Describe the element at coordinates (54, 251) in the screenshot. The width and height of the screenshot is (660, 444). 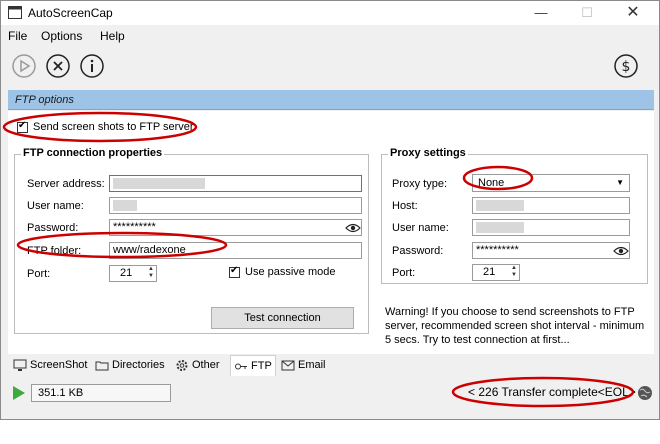
I see `ftp-folder-label: FTP folder:` at that location.